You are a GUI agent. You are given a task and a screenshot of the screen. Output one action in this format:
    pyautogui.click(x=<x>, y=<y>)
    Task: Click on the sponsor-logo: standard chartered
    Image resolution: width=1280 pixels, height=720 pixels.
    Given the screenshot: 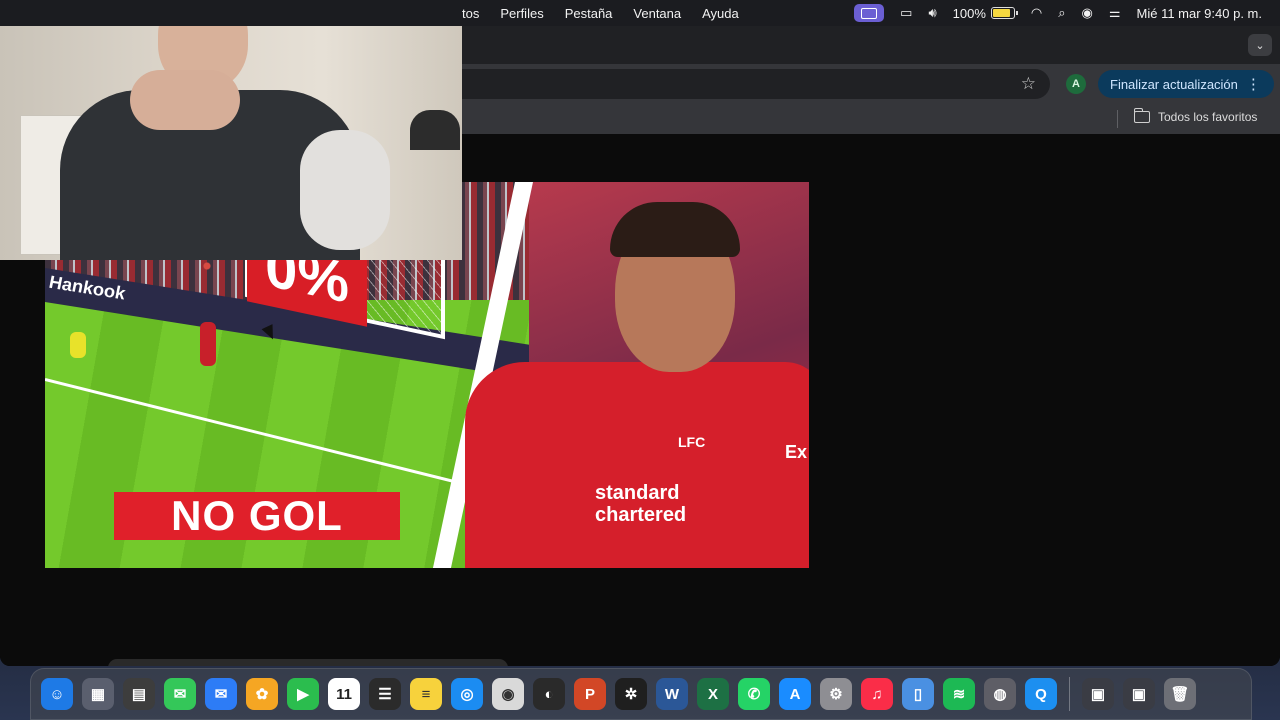 What is the action you would take?
    pyautogui.click(x=640, y=504)
    